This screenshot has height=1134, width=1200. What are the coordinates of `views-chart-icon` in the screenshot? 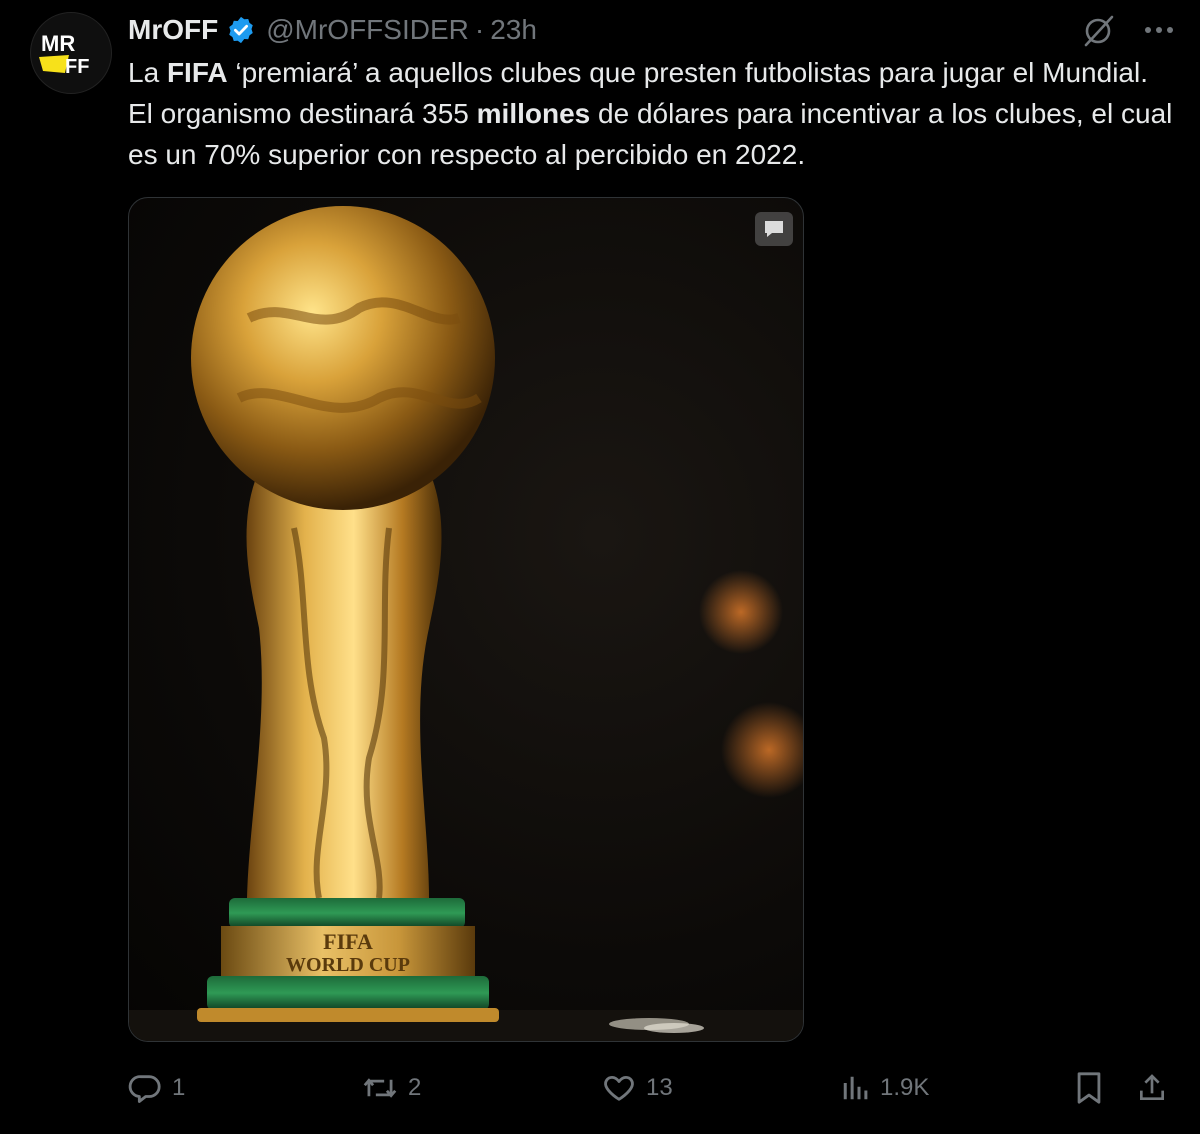 It's located at (855, 1088).